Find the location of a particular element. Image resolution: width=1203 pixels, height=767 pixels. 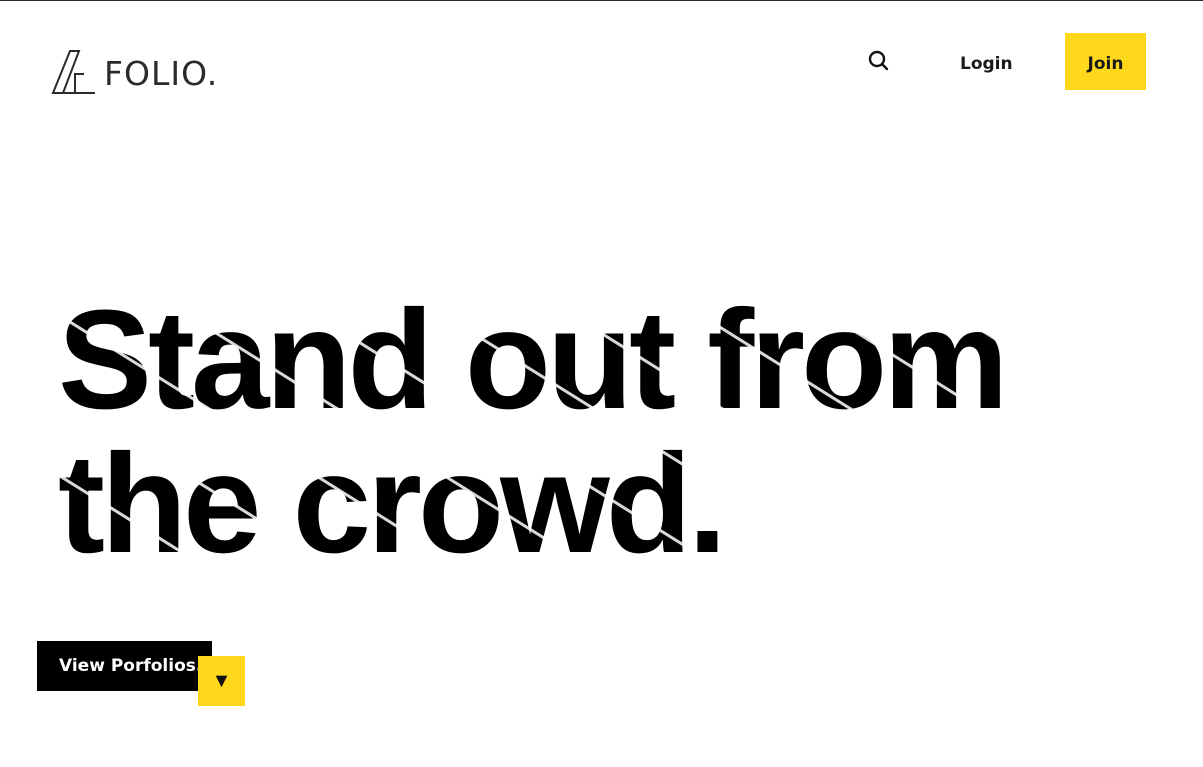

hero-line-2: the crowd. is located at coordinates (390, 503).